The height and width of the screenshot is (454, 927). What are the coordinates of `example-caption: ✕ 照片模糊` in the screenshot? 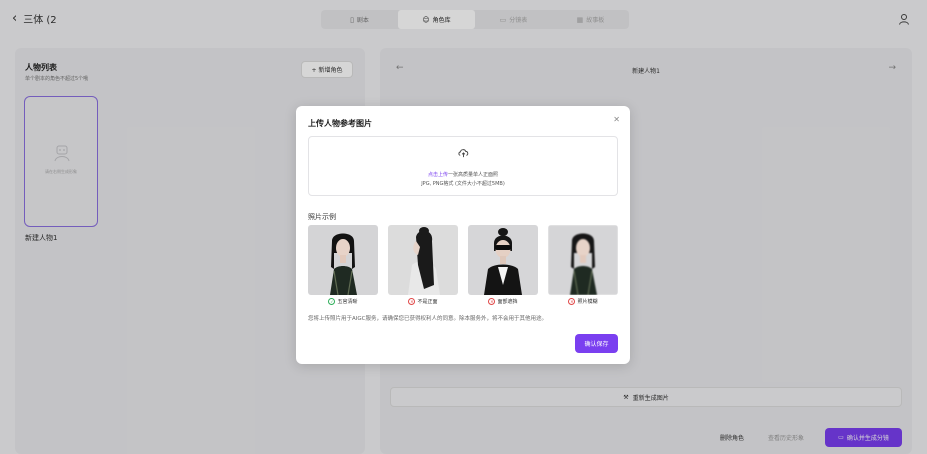 It's located at (583, 301).